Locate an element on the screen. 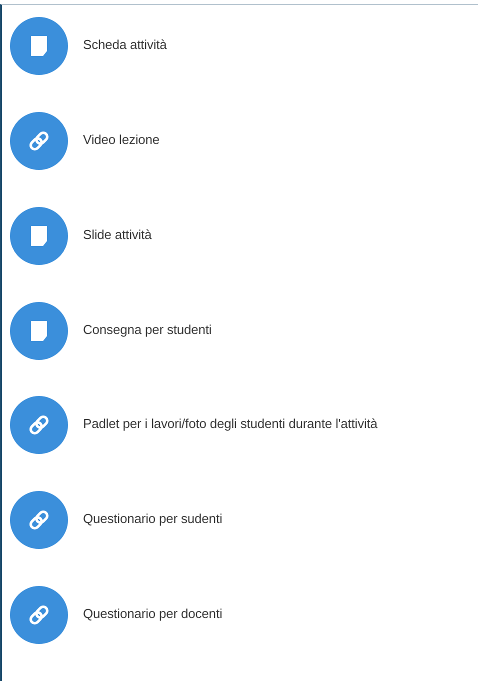  activity-link: Questionario per docenti is located at coordinates (152, 614).